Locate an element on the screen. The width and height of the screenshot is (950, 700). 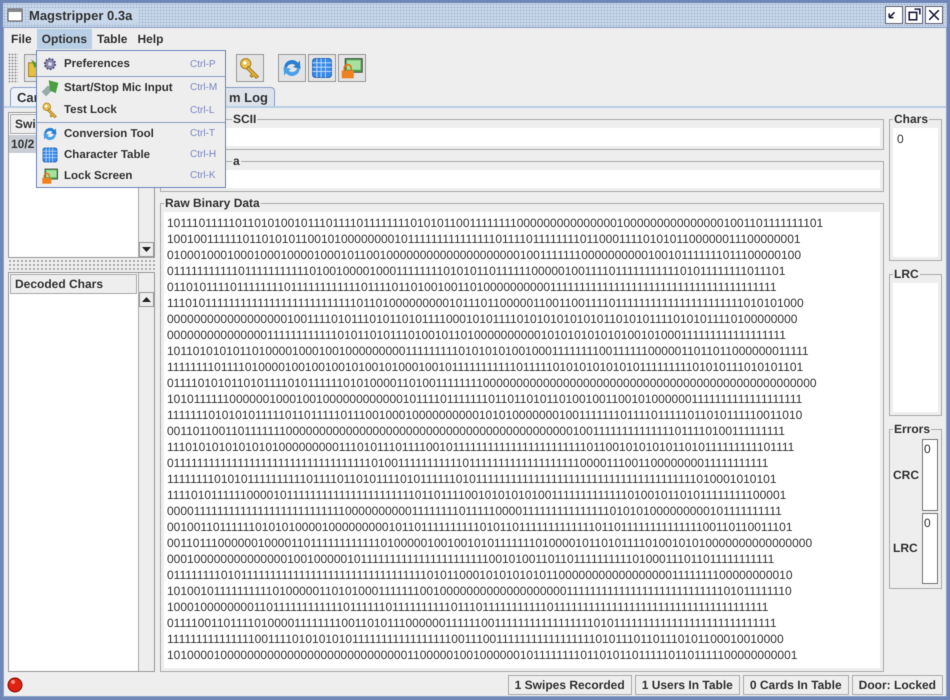
field-label: CRC is located at coordinates (906, 475).